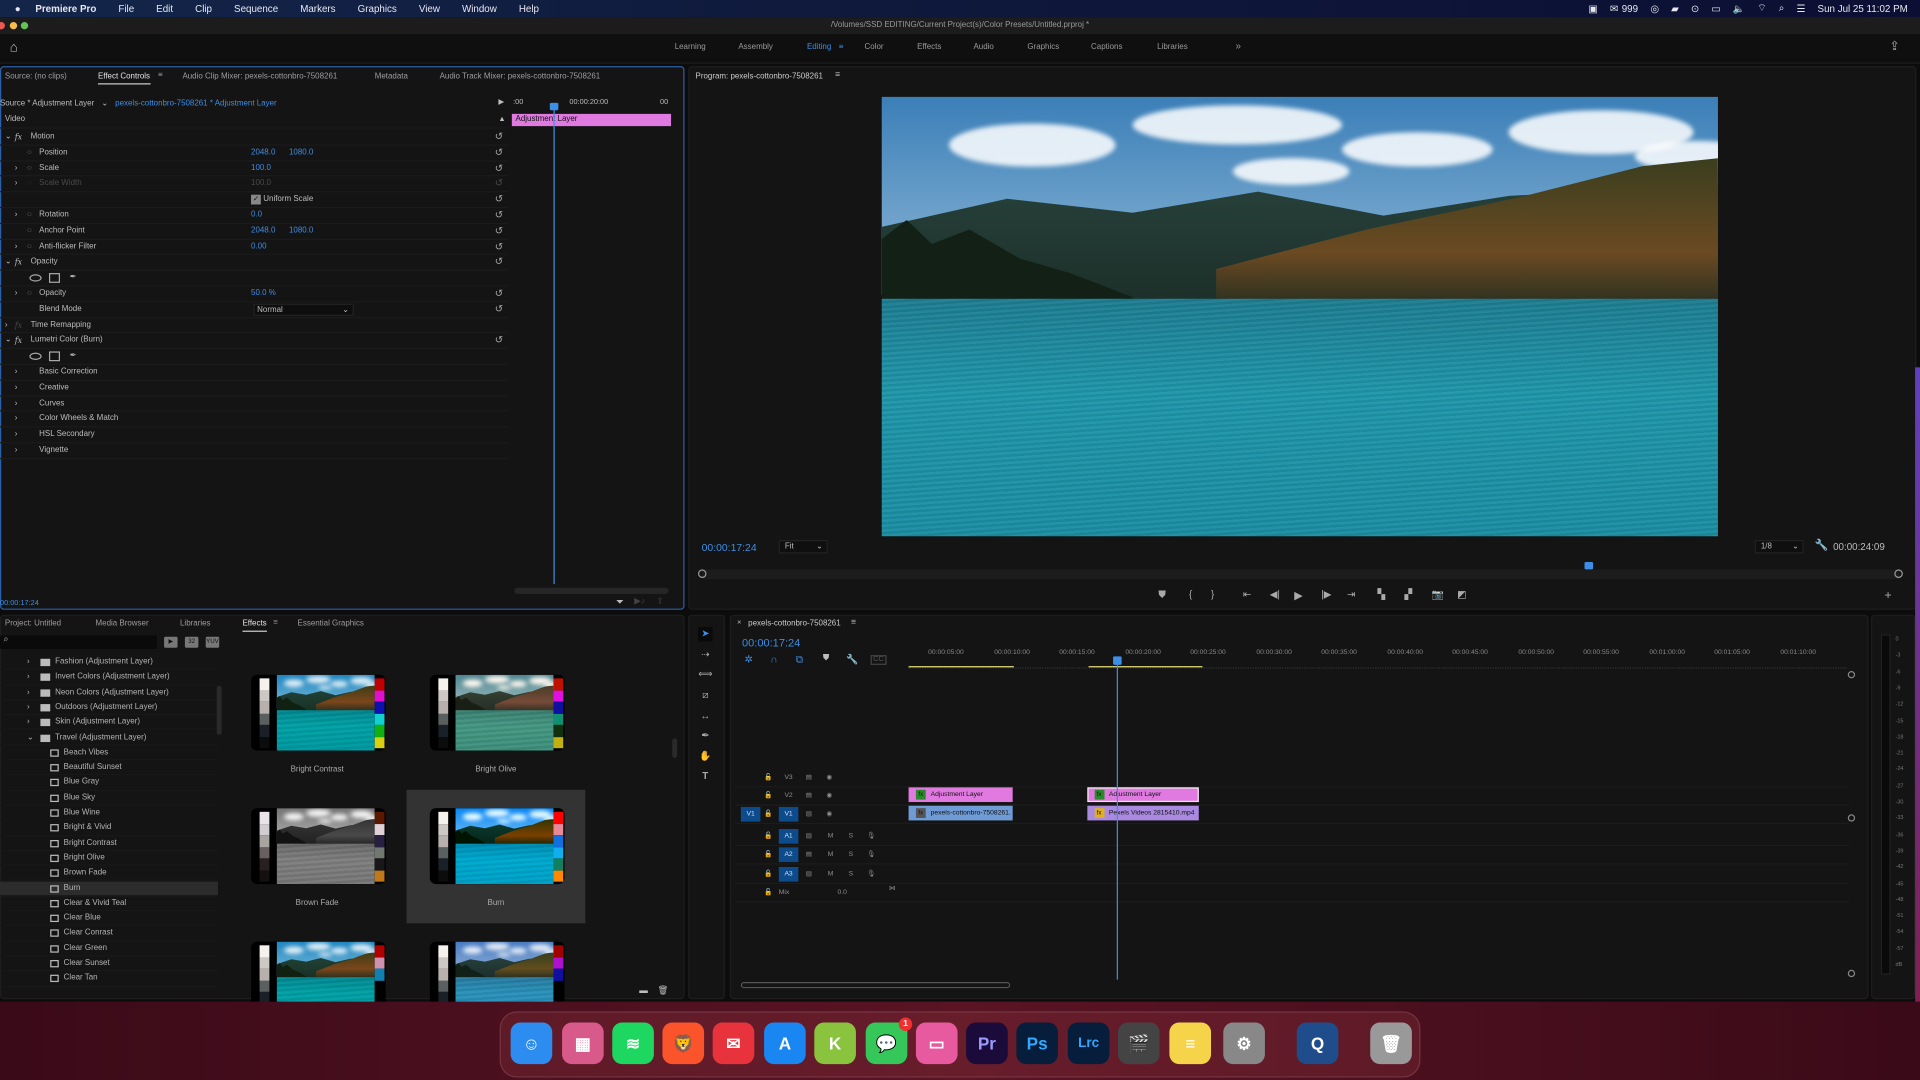  Describe the element at coordinates (987, 1043) in the screenshot. I see `premiere-pro-dock-icon: Pr` at that location.